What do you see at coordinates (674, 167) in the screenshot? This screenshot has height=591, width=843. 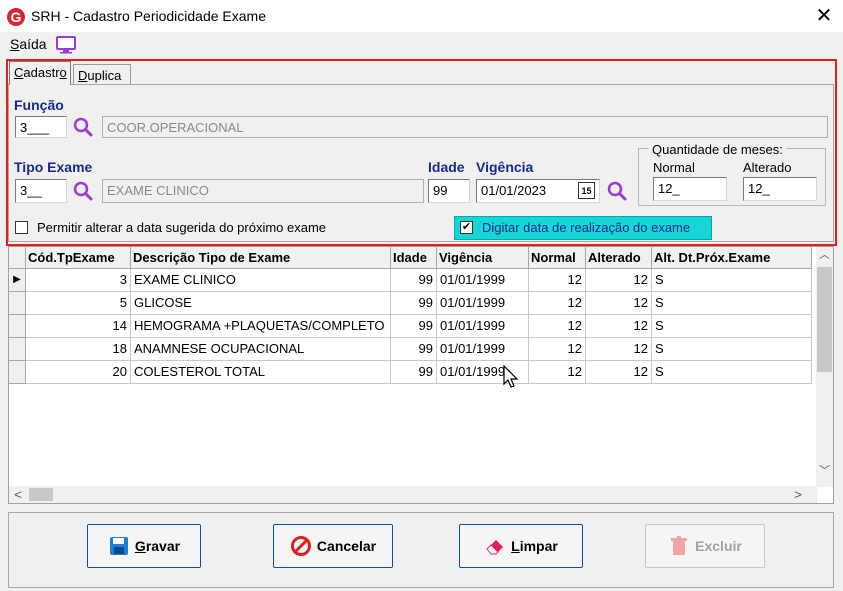 I see `normal-label: Normal` at bounding box center [674, 167].